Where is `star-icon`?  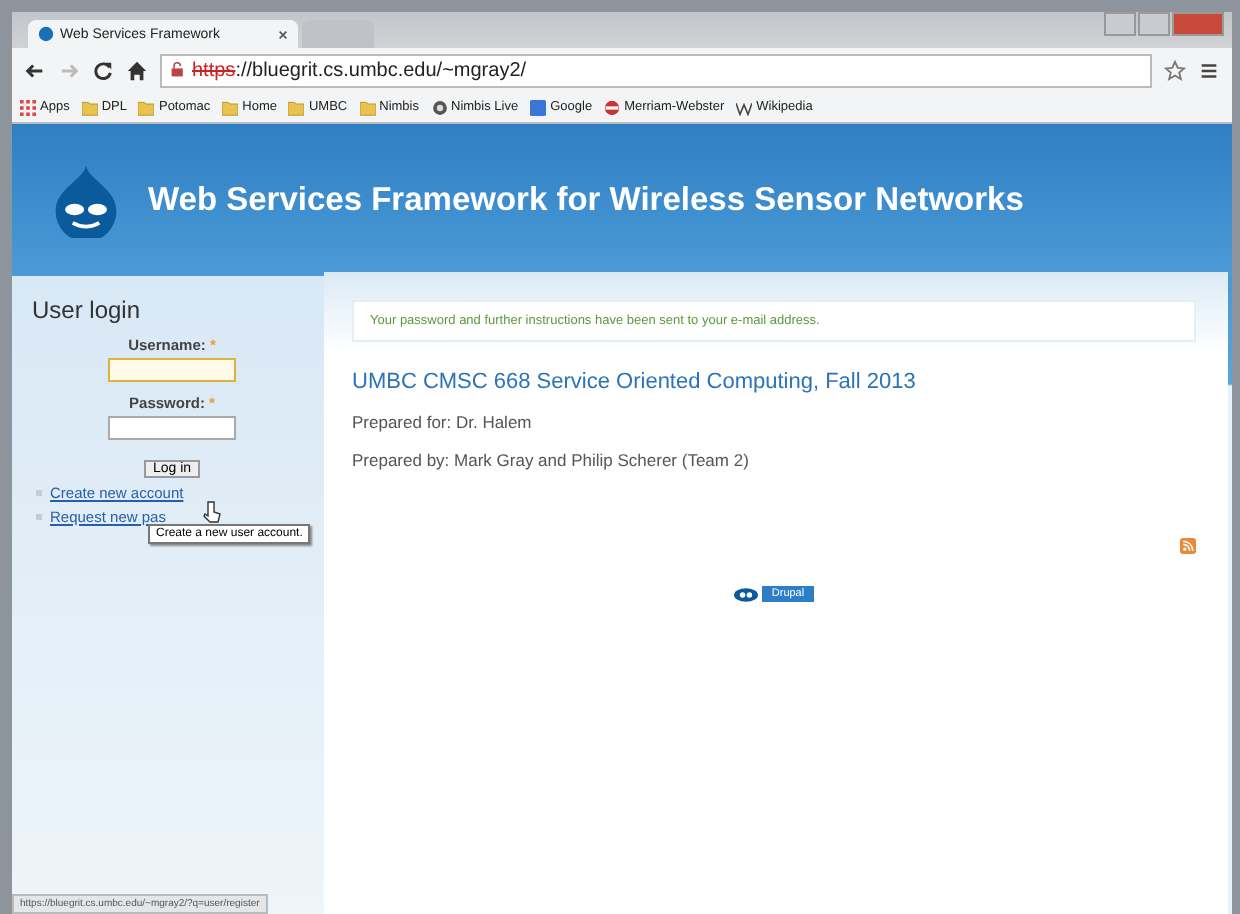
star-icon is located at coordinates (1175, 70).